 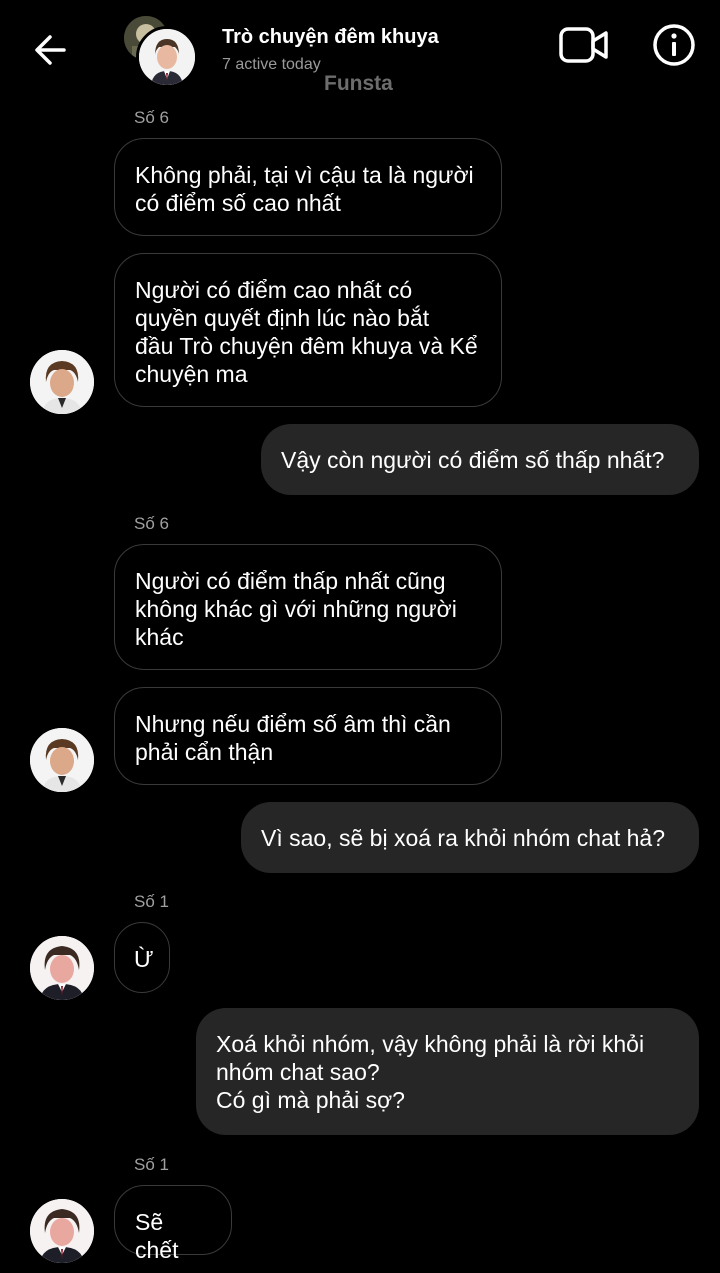 What do you see at coordinates (173, 1224) in the screenshot?
I see `incoming-message: Sẽ chết` at bounding box center [173, 1224].